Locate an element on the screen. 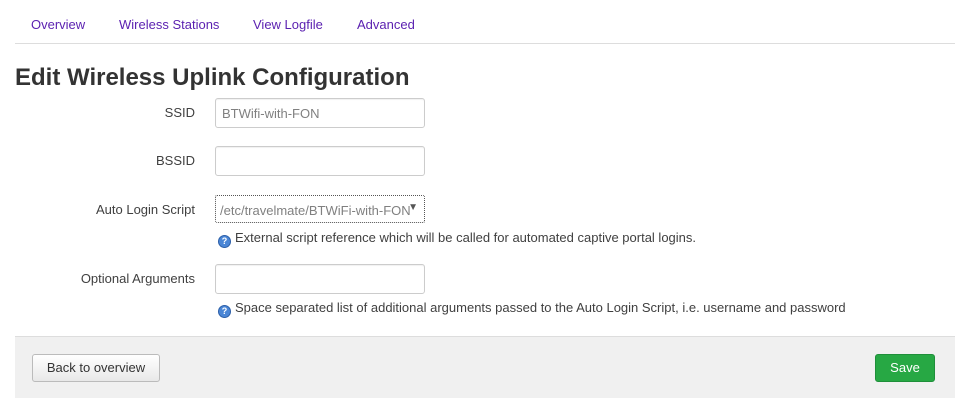 This screenshot has height=408, width=974. tab-overview: Overview is located at coordinates (58, 24).